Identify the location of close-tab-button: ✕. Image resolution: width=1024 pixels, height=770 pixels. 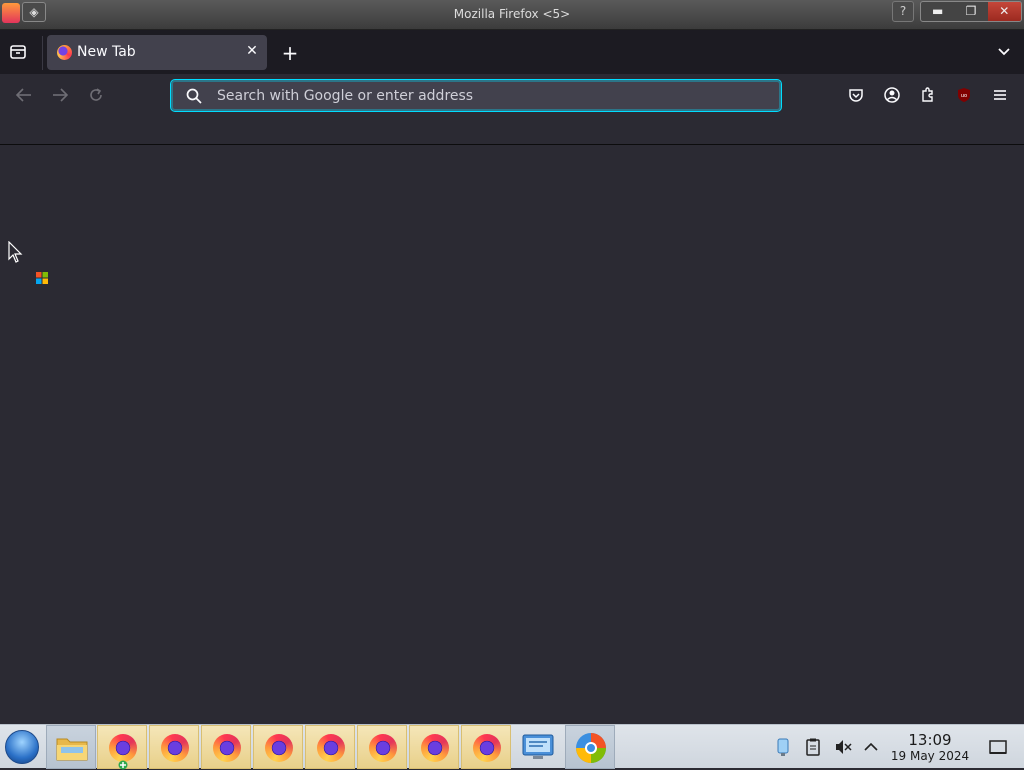
(252, 51).